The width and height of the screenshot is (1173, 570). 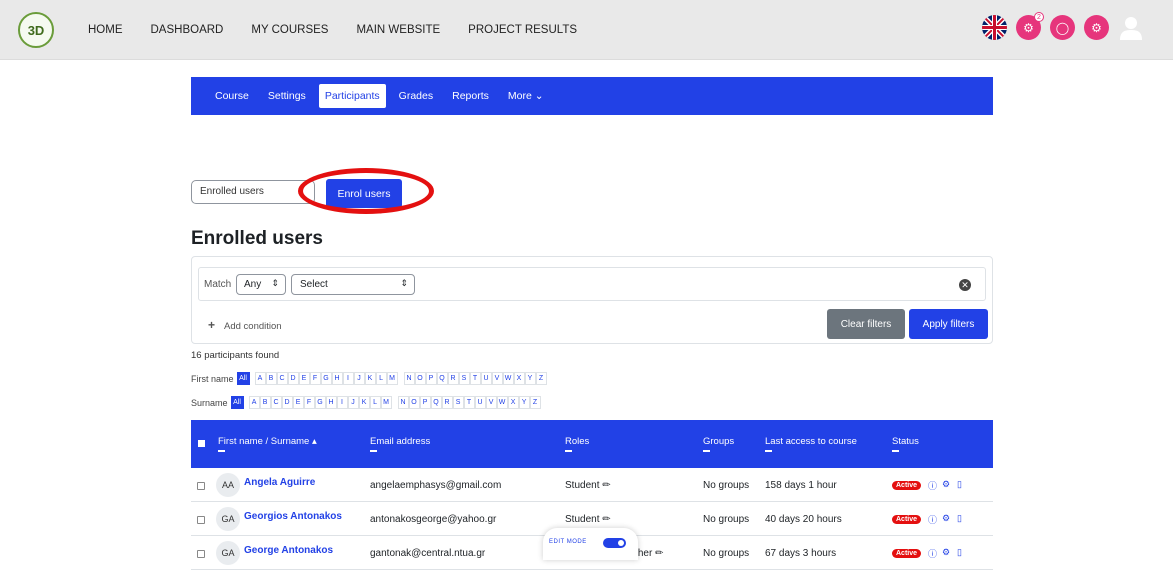 What do you see at coordinates (400, 441) in the screenshot?
I see `header-email: Email address` at bounding box center [400, 441].